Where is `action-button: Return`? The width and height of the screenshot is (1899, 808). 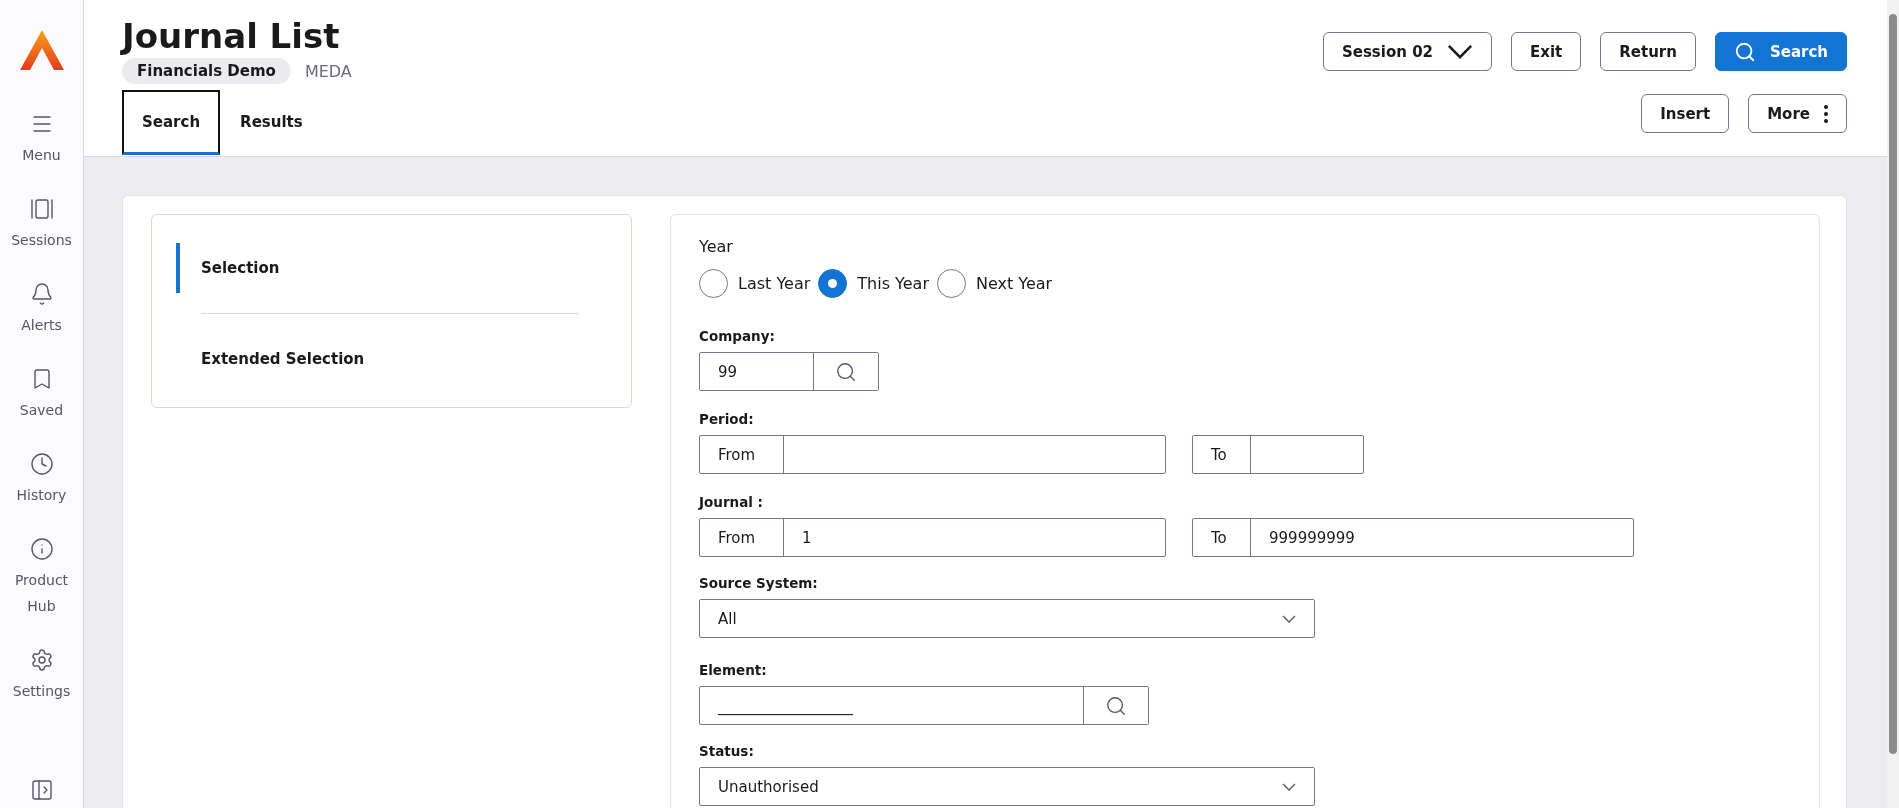 action-button: Return is located at coordinates (1648, 51).